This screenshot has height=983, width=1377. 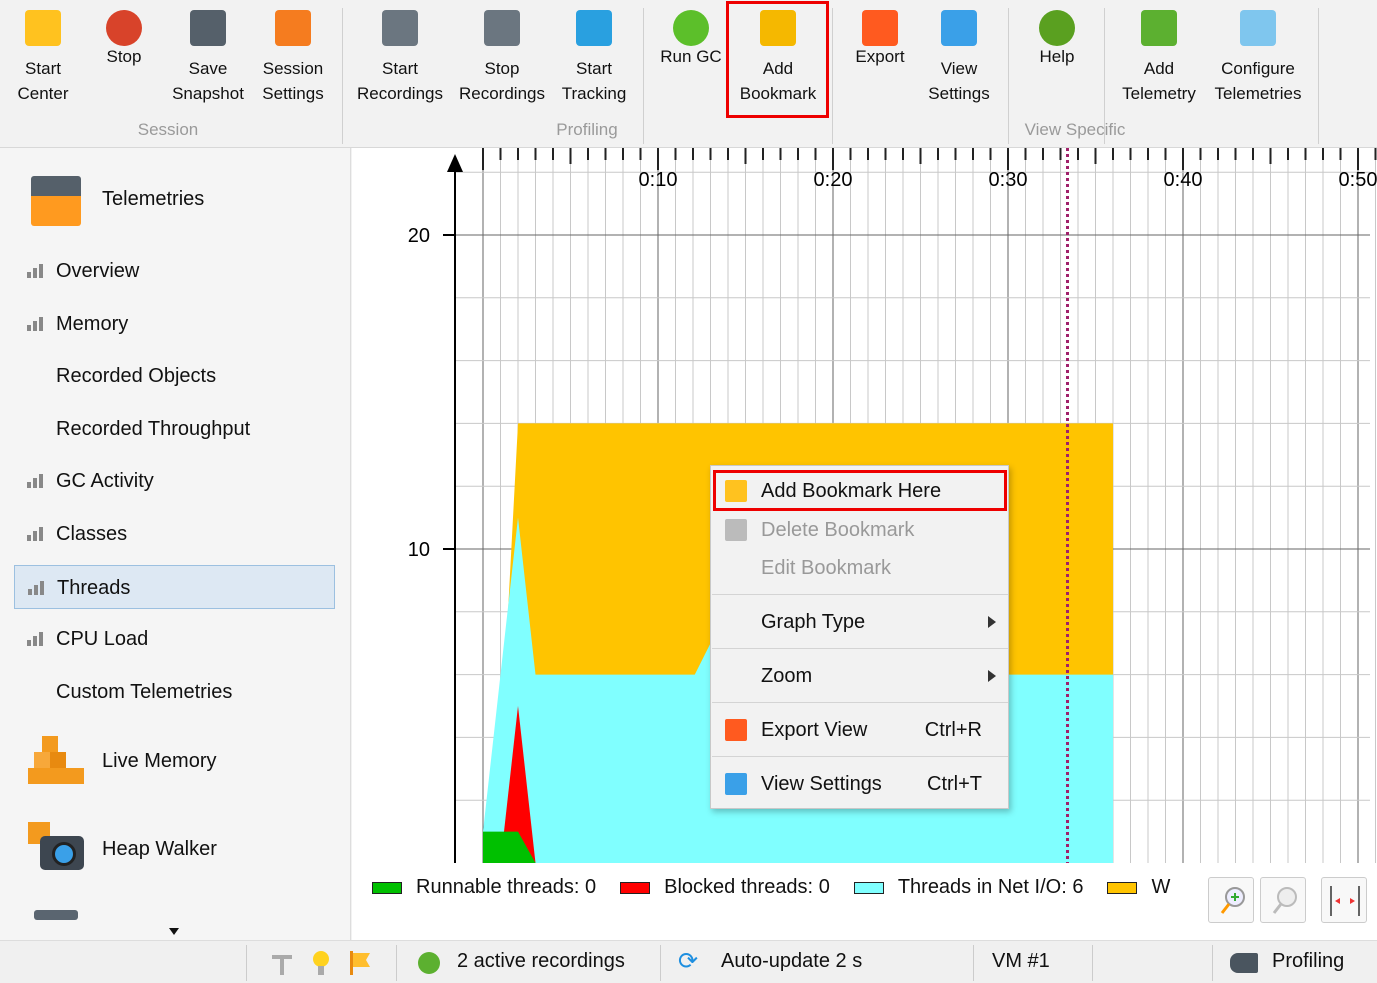 What do you see at coordinates (739, 887) in the screenshot?
I see `legend-label: Blocked threads:` at bounding box center [739, 887].